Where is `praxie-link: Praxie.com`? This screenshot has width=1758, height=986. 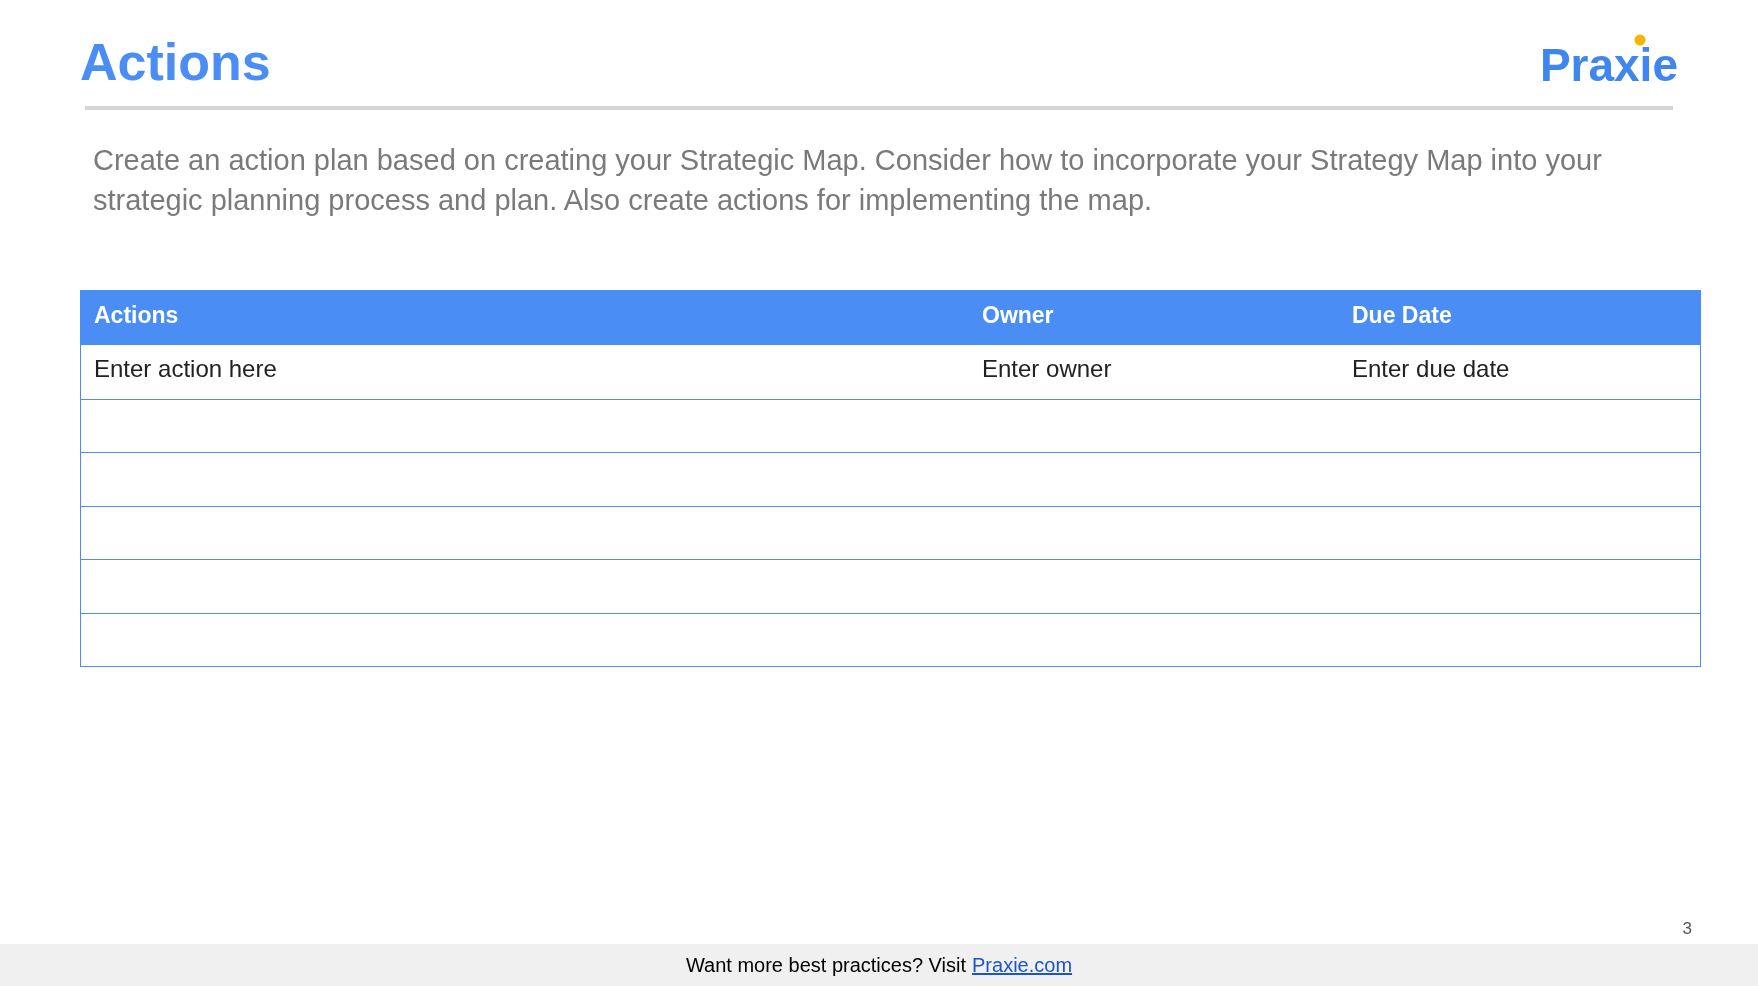 praxie-link: Praxie.com is located at coordinates (1022, 965).